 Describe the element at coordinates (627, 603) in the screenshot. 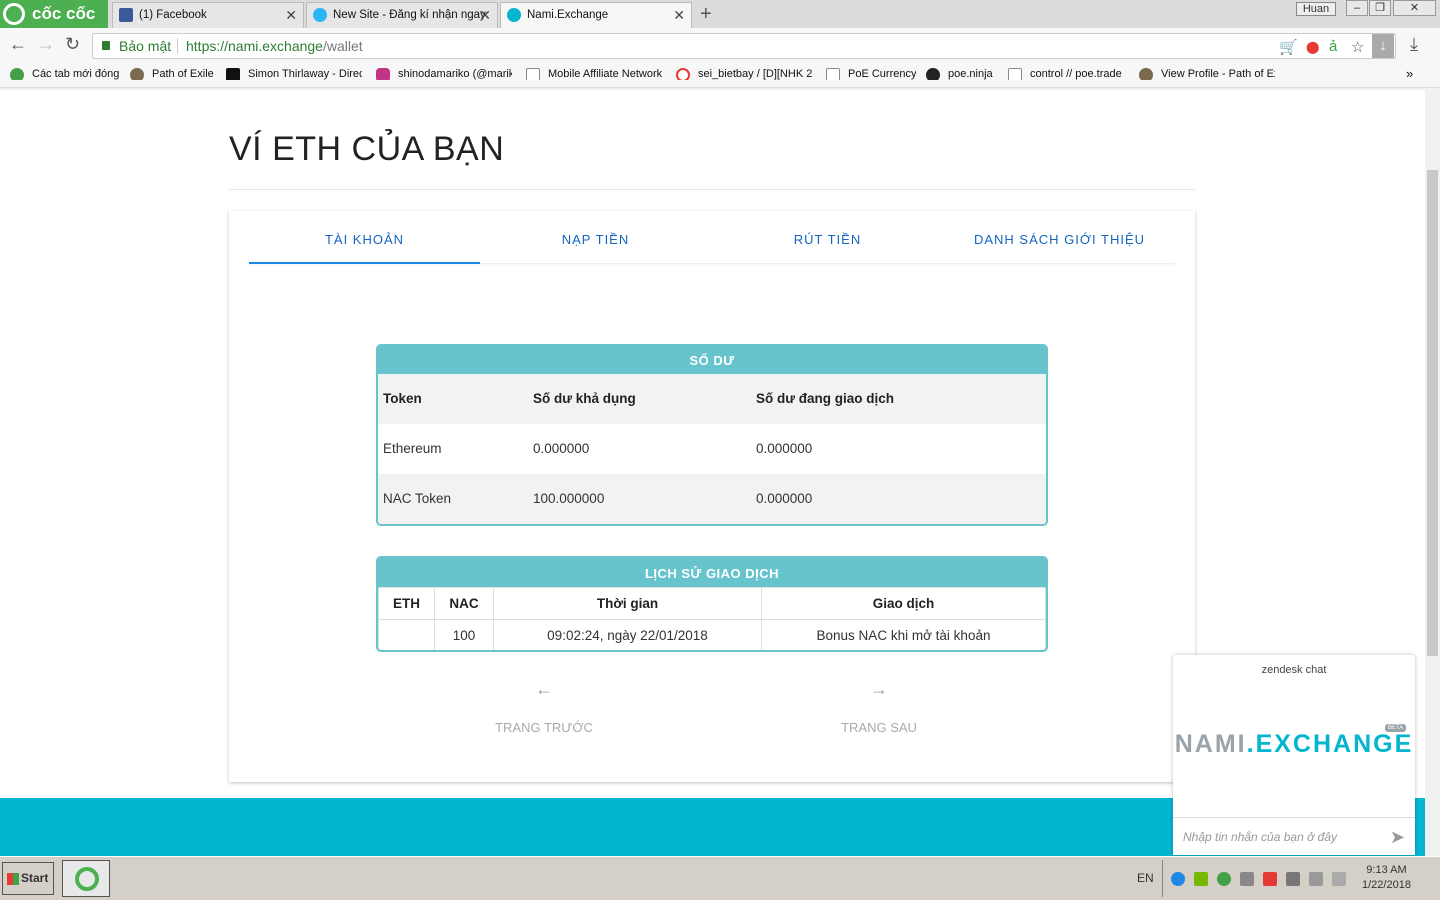

I see `column-header: Thời gian` at that location.